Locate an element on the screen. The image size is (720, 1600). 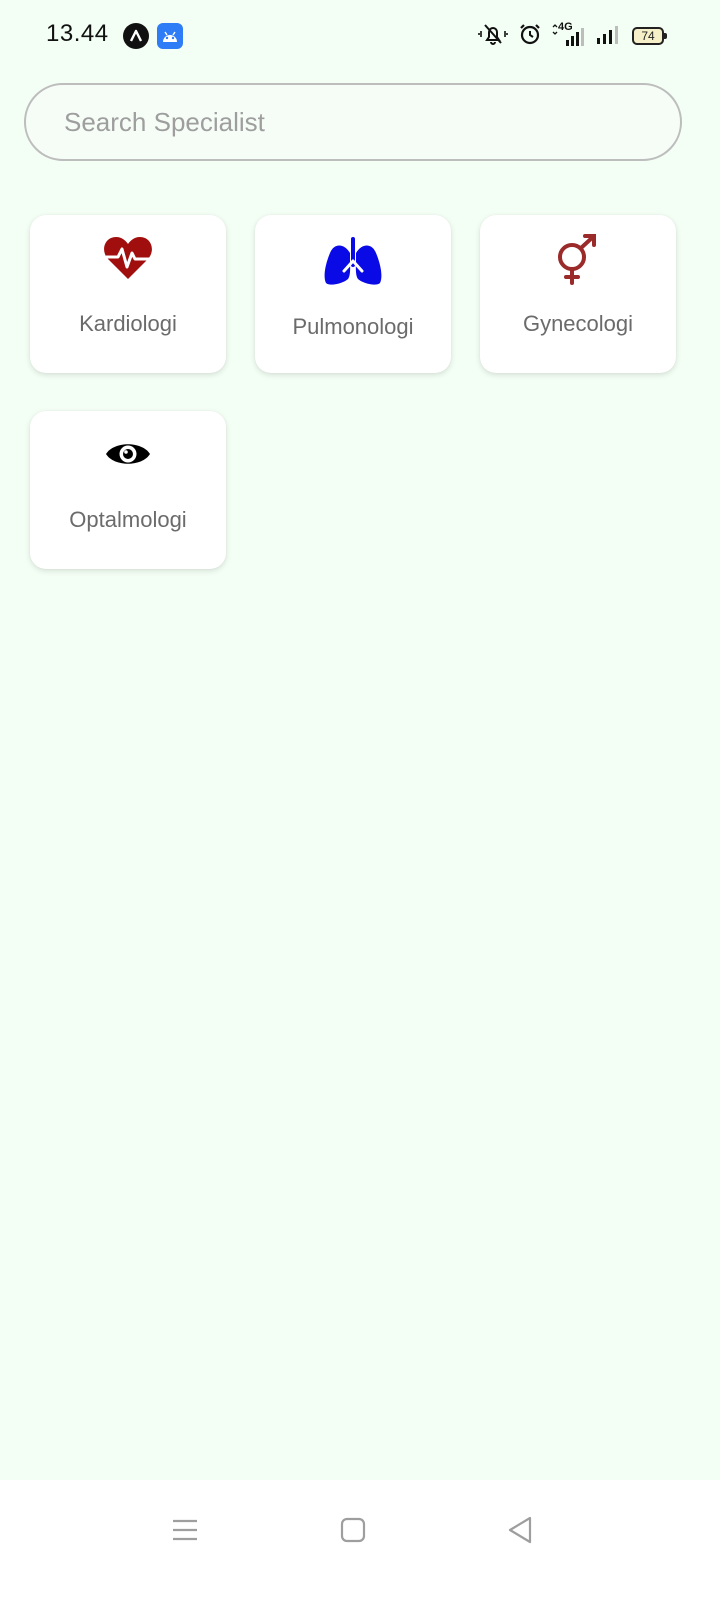
search-input is located at coordinates (372, 122).